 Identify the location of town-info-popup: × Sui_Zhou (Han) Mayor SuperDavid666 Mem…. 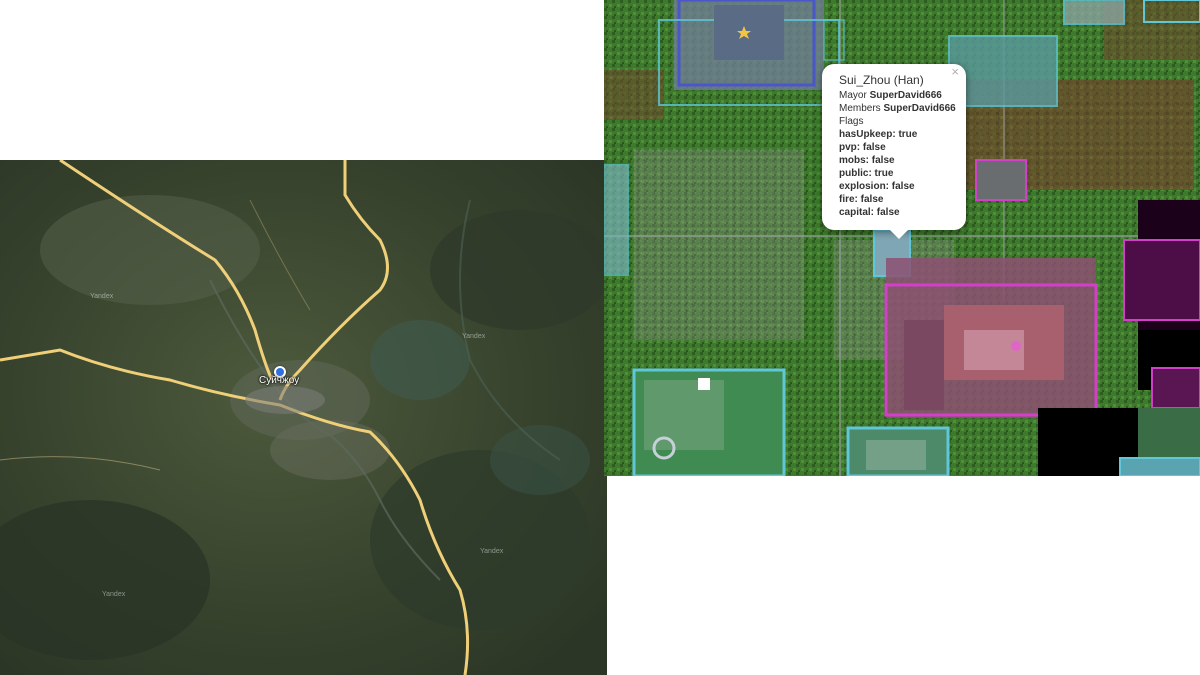
(894, 151).